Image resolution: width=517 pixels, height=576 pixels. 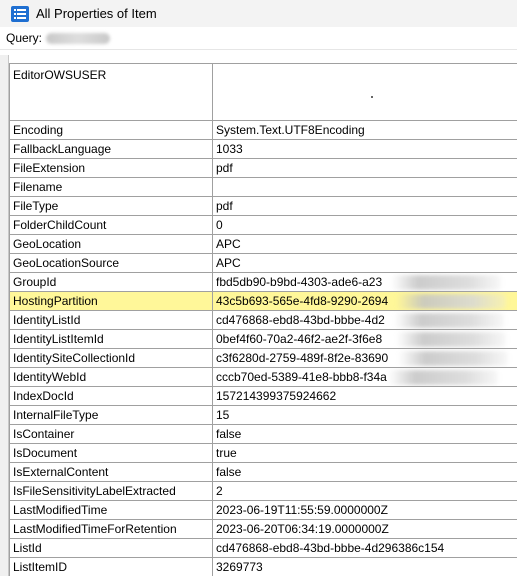 I want to click on property-value-cell: 2023-06-19T11:55:59.0000000Z, so click(x=364, y=510).